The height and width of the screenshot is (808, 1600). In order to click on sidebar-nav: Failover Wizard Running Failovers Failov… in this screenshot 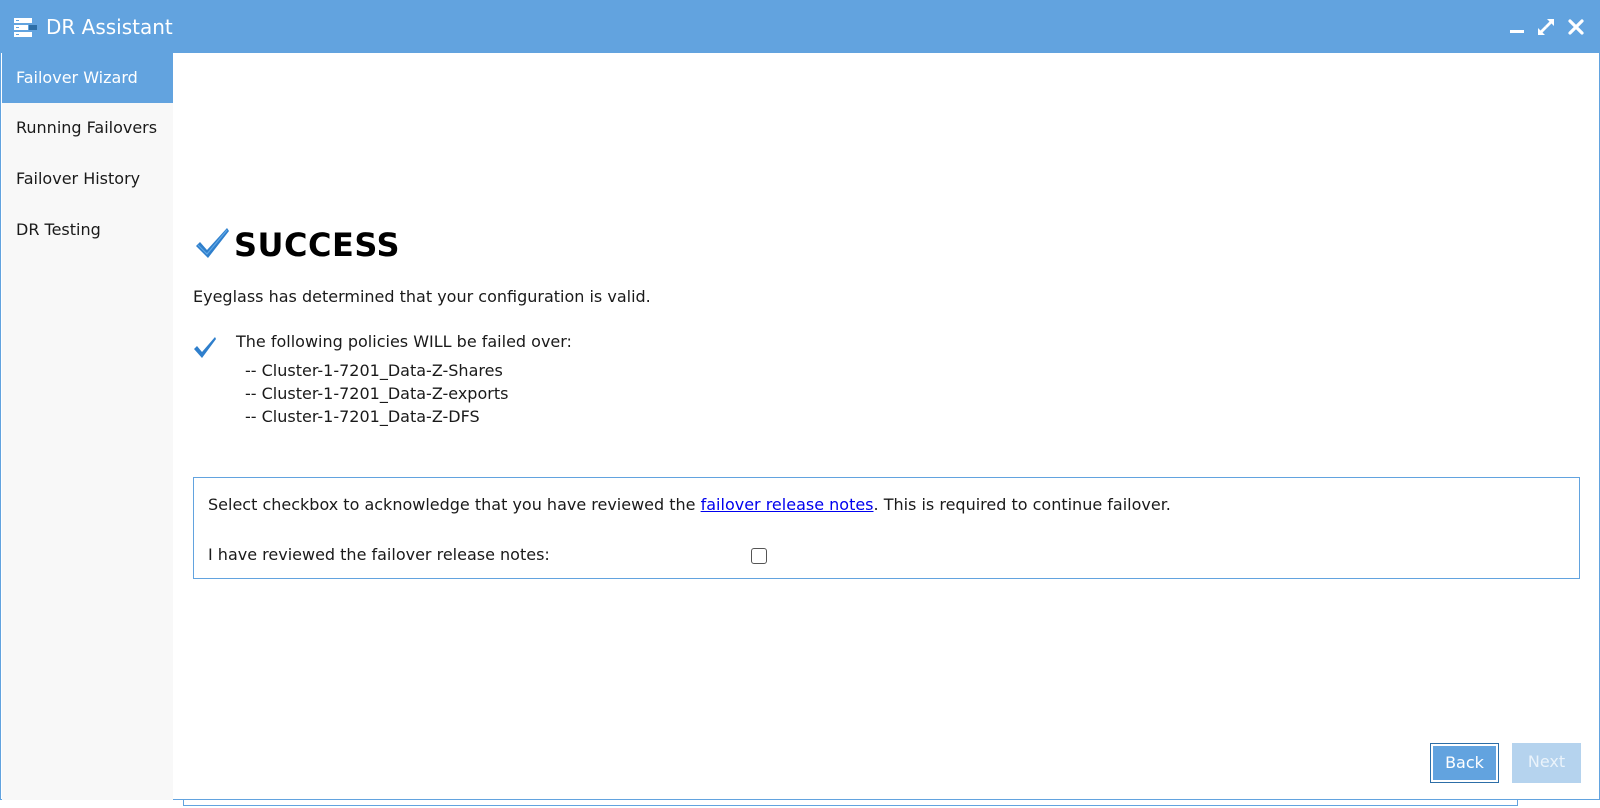, I will do `click(87, 426)`.